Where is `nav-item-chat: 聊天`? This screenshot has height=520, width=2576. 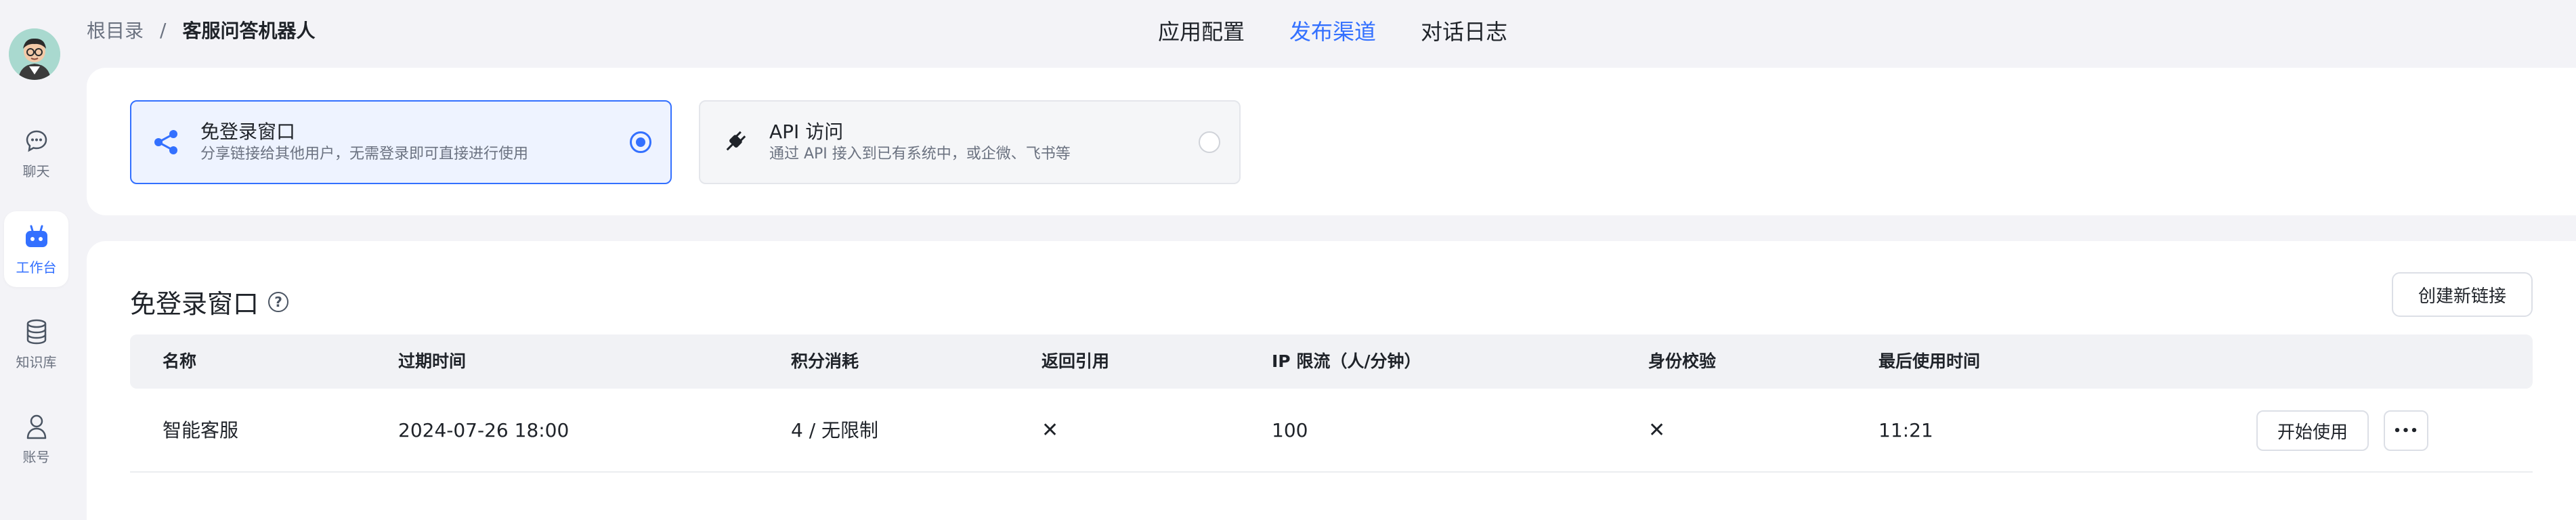 nav-item-chat: 聊天 is located at coordinates (36, 153).